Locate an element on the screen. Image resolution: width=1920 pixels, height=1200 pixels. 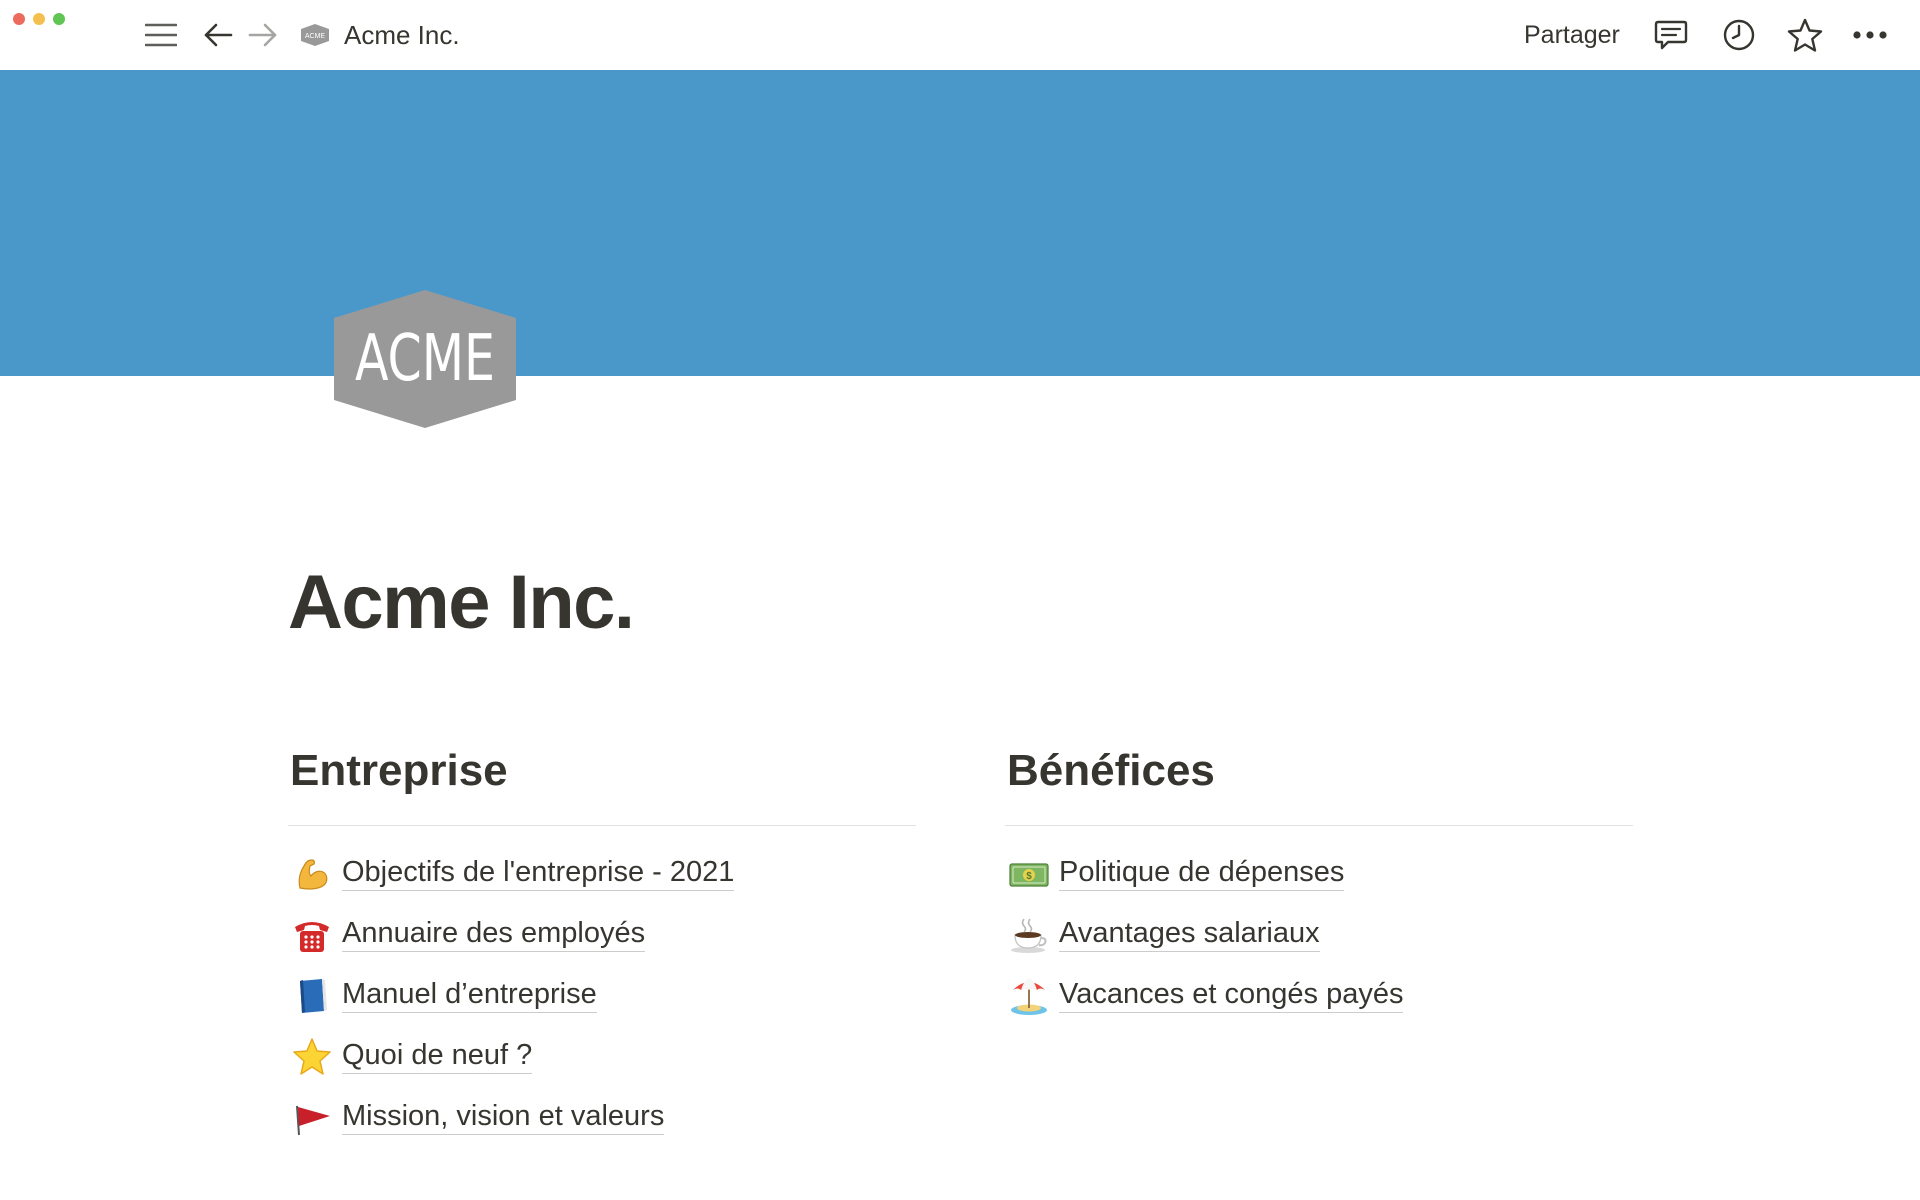
list-item: $ Politique de dépenses is located at coordinates (1320, 884).